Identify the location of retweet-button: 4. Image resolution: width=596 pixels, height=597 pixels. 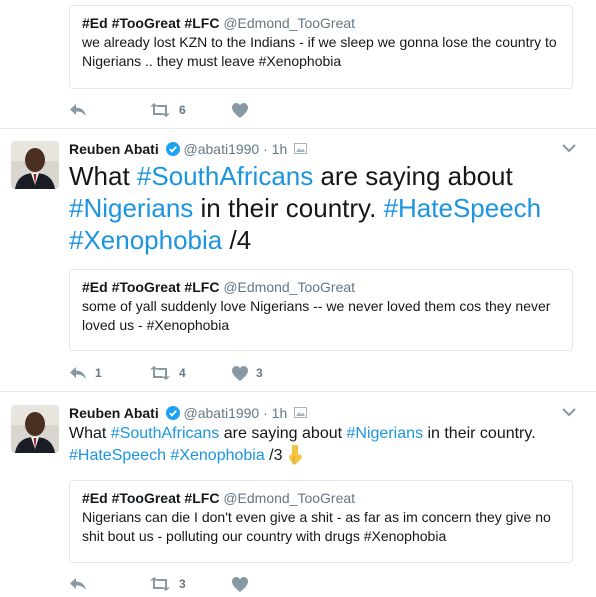
(167, 373).